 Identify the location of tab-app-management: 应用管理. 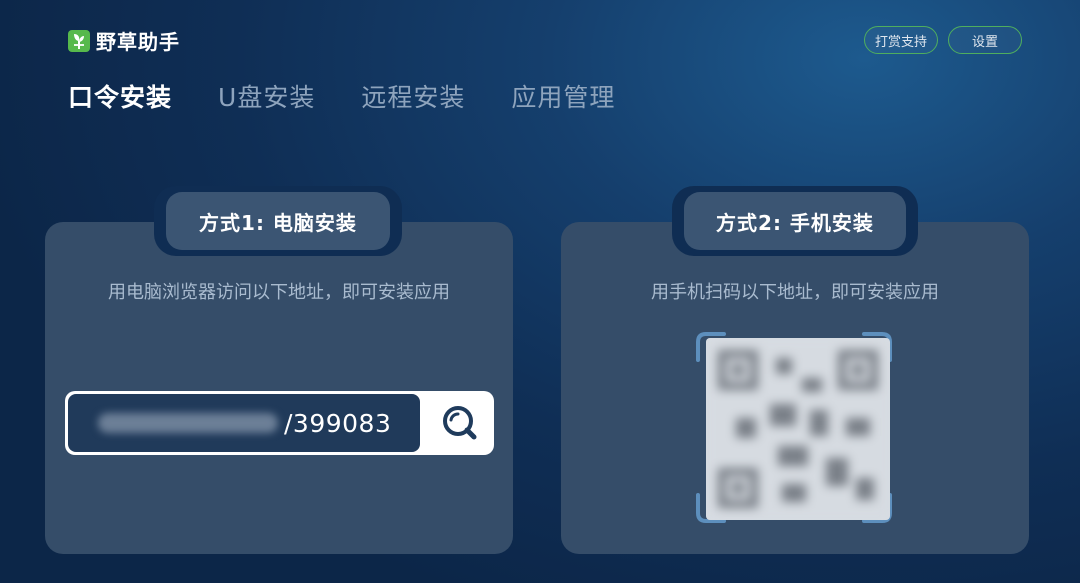
(563, 96).